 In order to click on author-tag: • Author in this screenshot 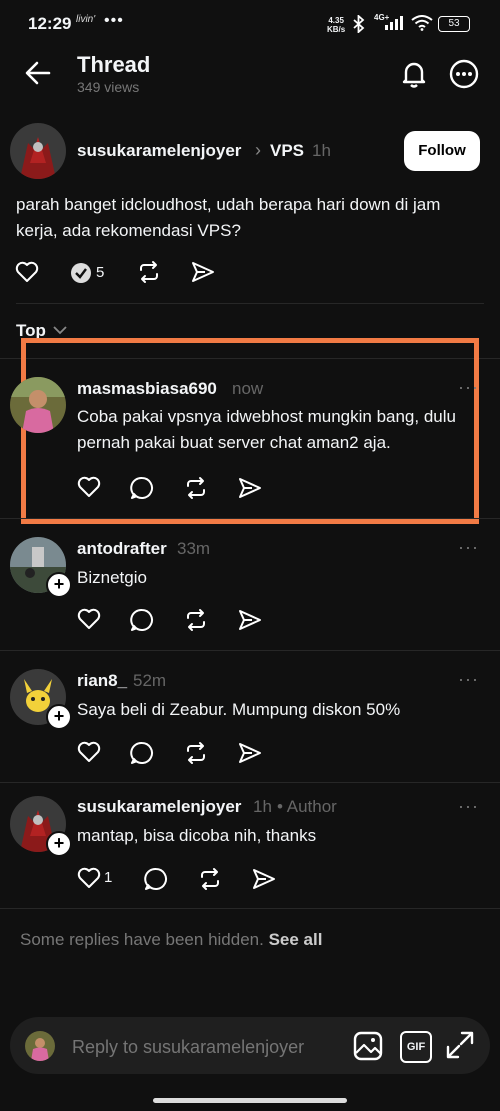, I will do `click(307, 806)`.